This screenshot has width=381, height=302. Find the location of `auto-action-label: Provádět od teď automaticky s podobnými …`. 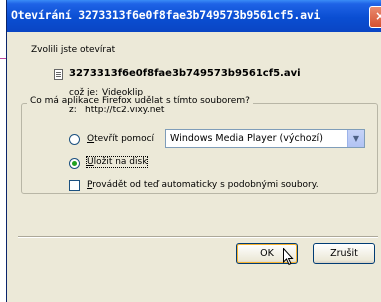

auto-action-label: Provádět od teď automaticky s podobnými … is located at coordinates (203, 185).